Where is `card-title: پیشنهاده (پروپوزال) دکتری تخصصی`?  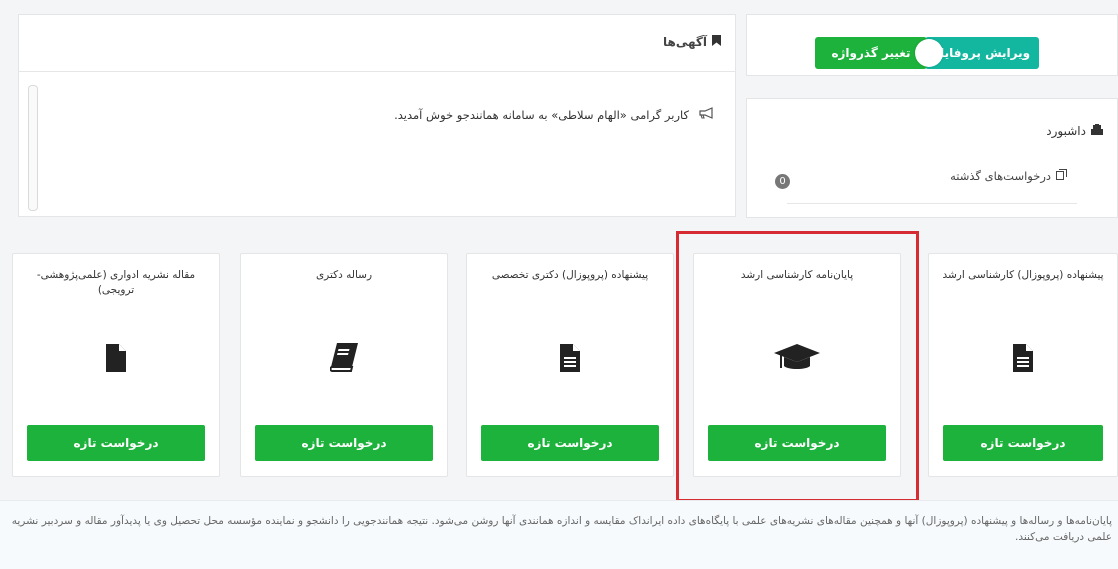
card-title: پیشنهاده (پروپوزال) دکتری تخصصی is located at coordinates (570, 275).